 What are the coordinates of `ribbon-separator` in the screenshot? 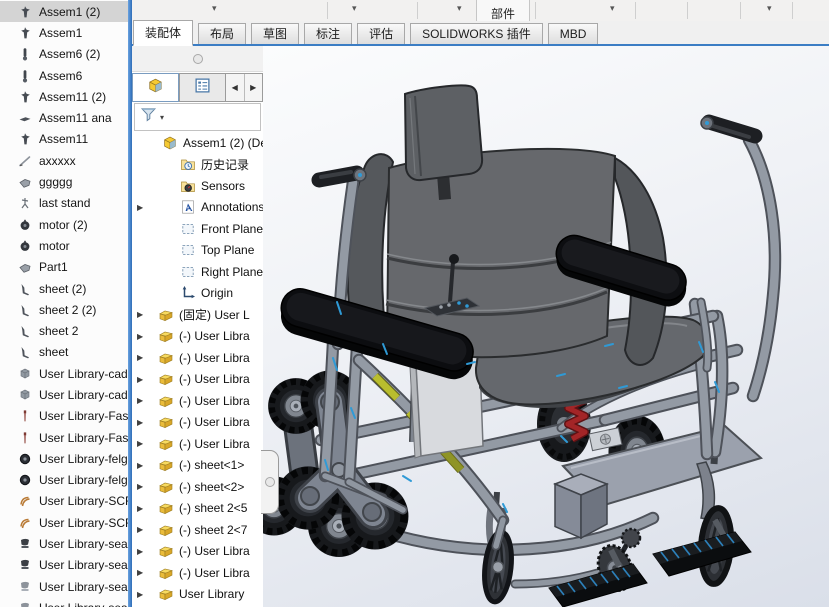 It's located at (792, 10).